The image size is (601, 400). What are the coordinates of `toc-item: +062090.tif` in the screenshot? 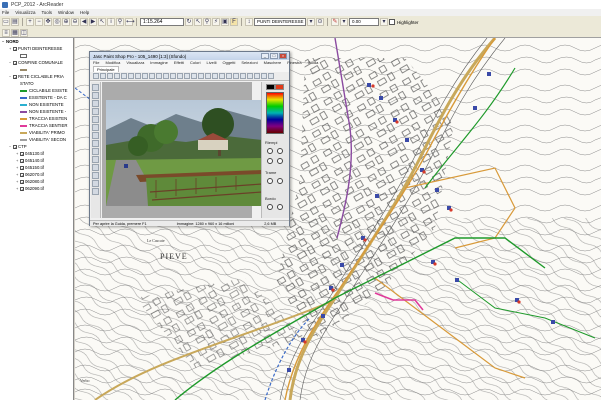 It's located at (36, 188).